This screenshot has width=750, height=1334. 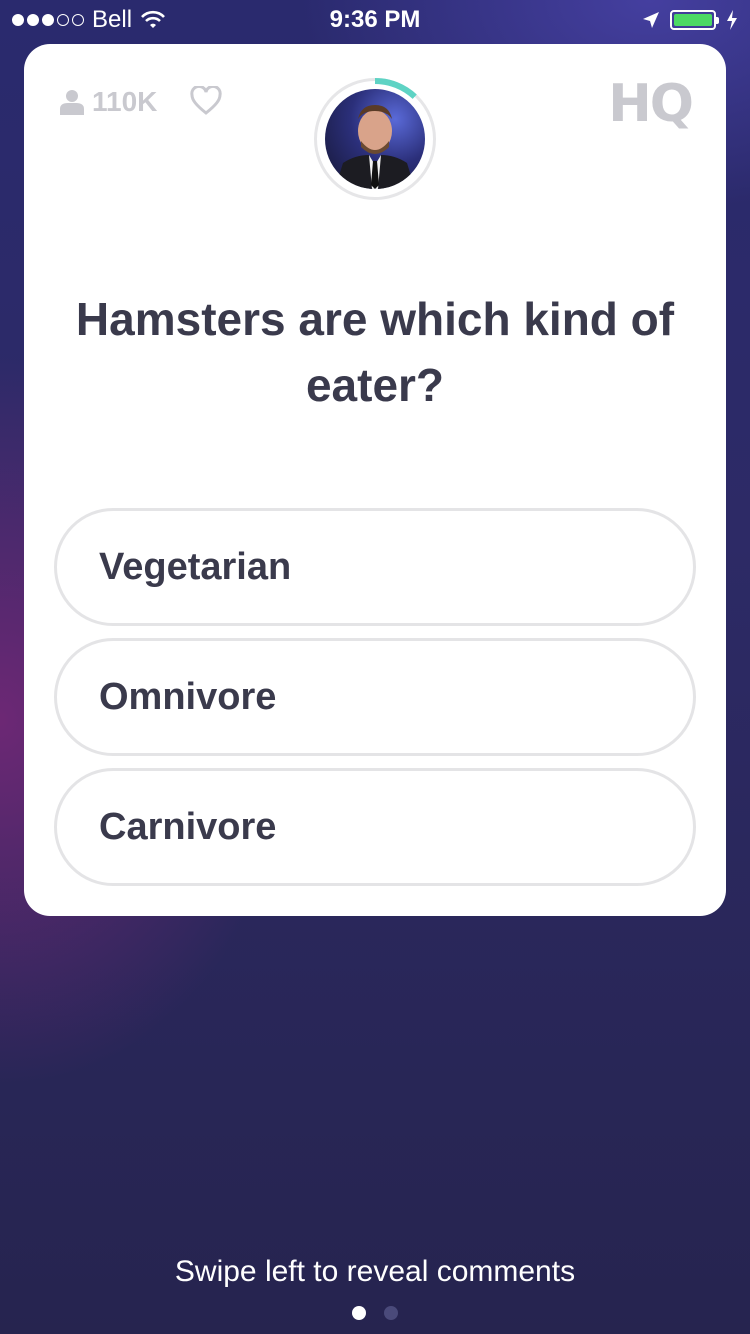 What do you see at coordinates (153, 19) in the screenshot?
I see `wifi-icon` at bounding box center [153, 19].